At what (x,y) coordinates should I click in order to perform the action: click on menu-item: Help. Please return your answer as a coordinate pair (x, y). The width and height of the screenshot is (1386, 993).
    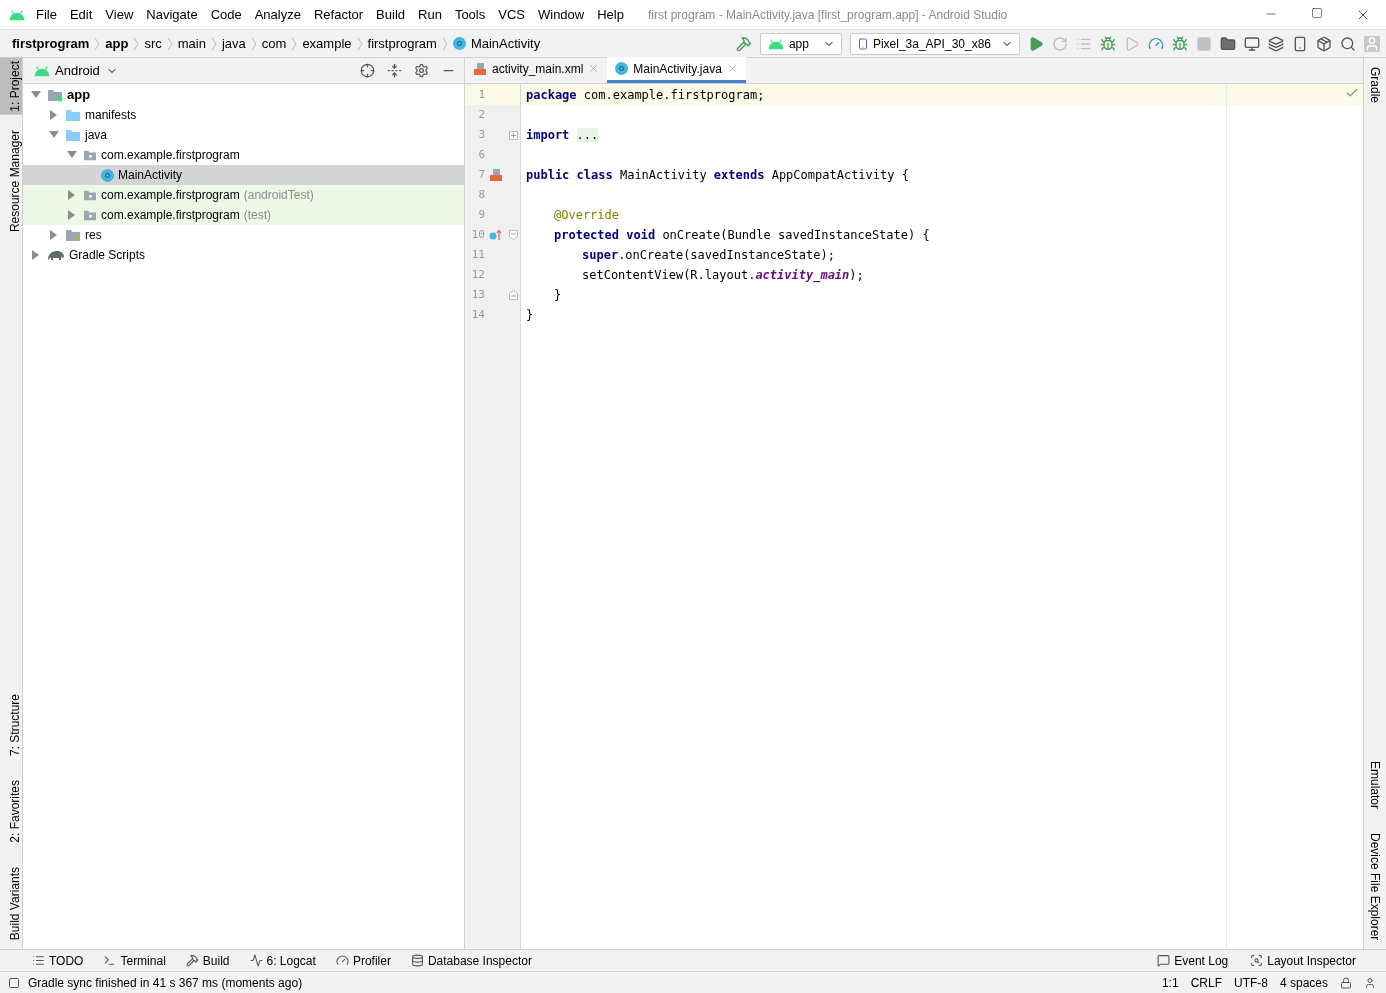
    Looking at the image, I should click on (610, 14).